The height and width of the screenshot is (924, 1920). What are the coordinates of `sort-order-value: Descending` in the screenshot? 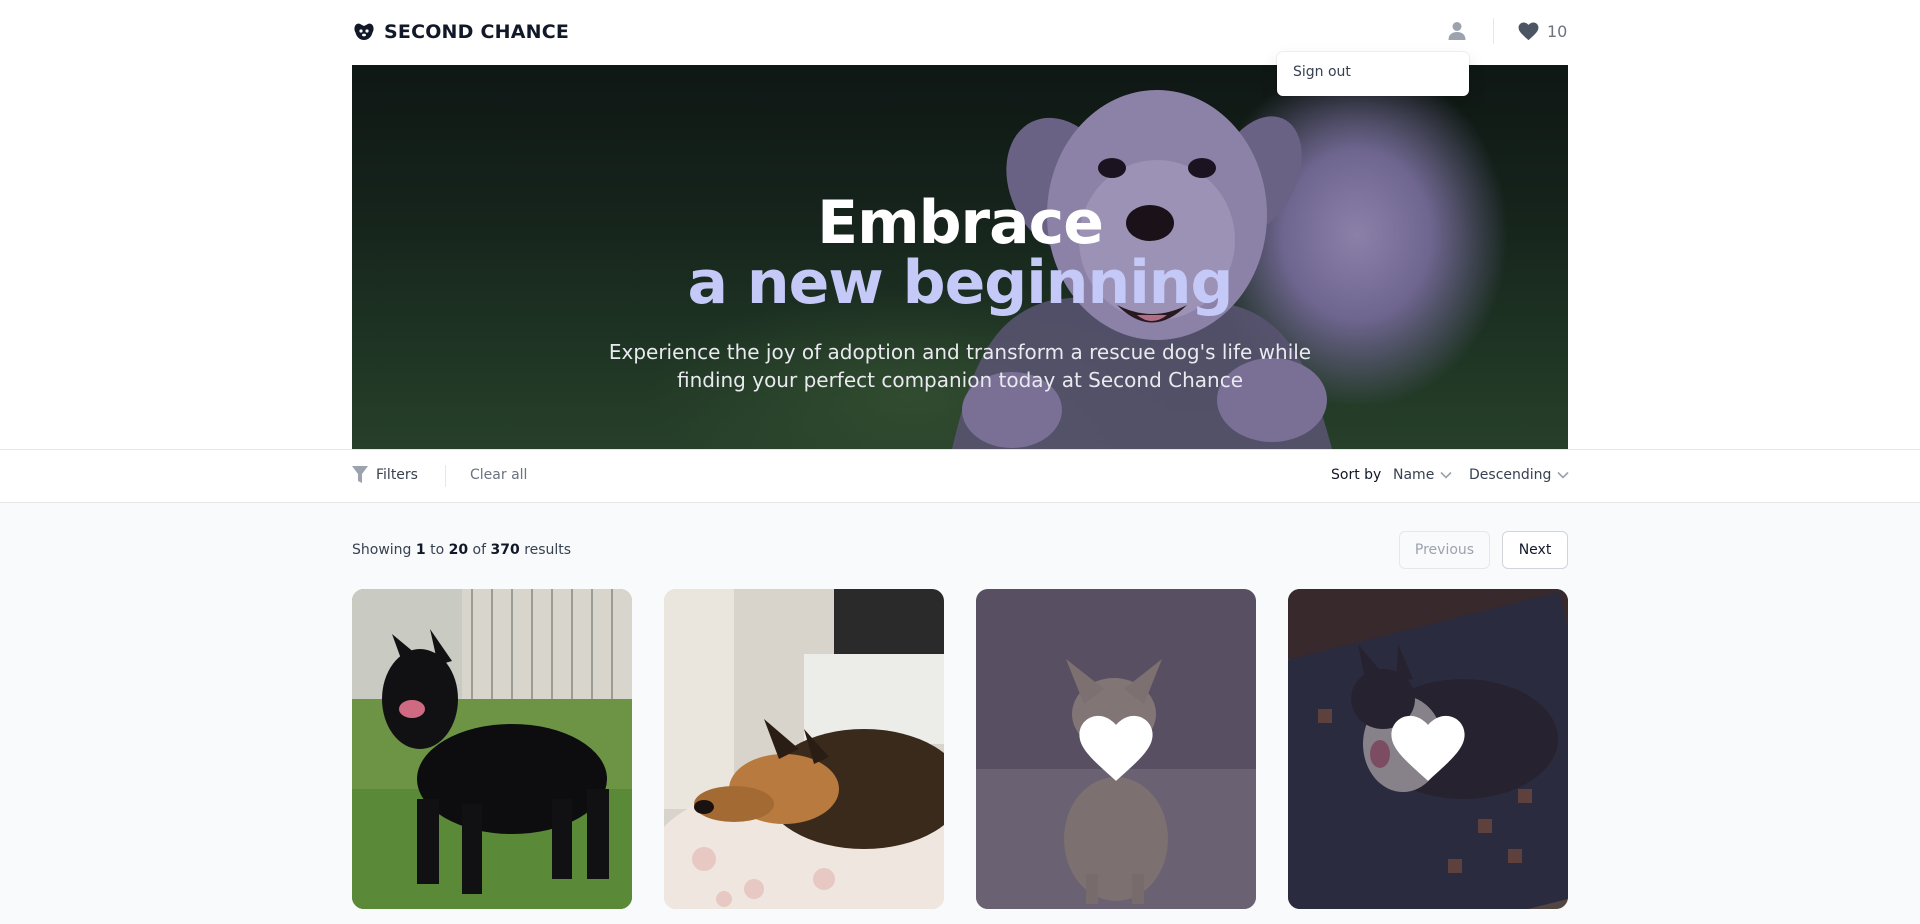 It's located at (1510, 475).